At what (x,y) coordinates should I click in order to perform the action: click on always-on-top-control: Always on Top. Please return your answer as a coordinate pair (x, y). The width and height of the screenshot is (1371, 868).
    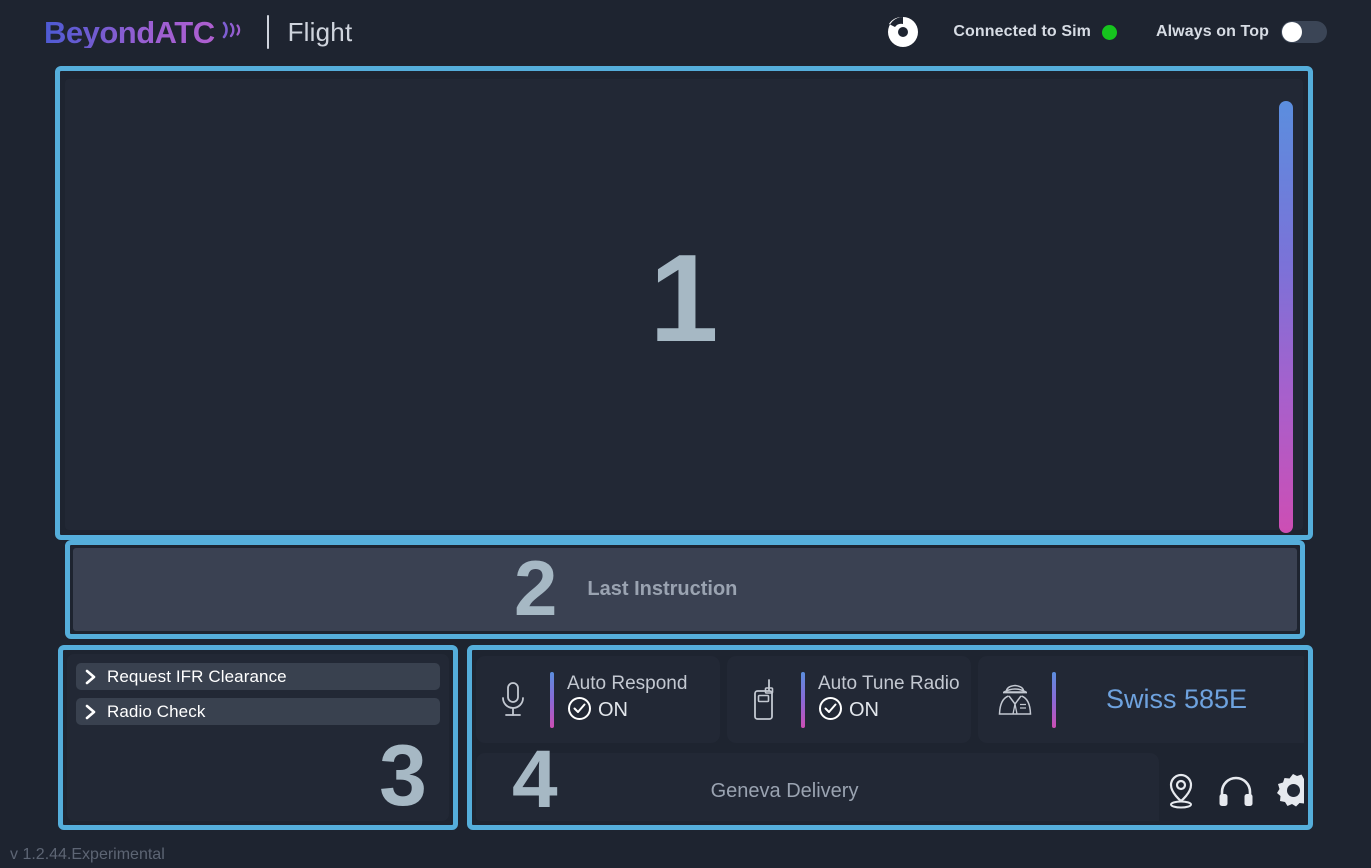
    Looking at the image, I should click on (1241, 32).